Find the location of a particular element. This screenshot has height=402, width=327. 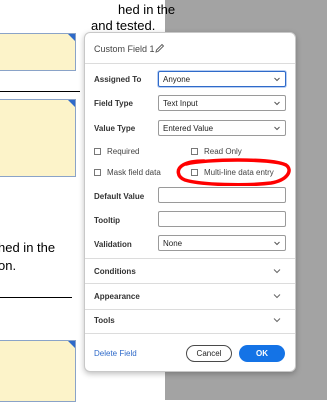

default-value-label: Default Value is located at coordinates (119, 196).